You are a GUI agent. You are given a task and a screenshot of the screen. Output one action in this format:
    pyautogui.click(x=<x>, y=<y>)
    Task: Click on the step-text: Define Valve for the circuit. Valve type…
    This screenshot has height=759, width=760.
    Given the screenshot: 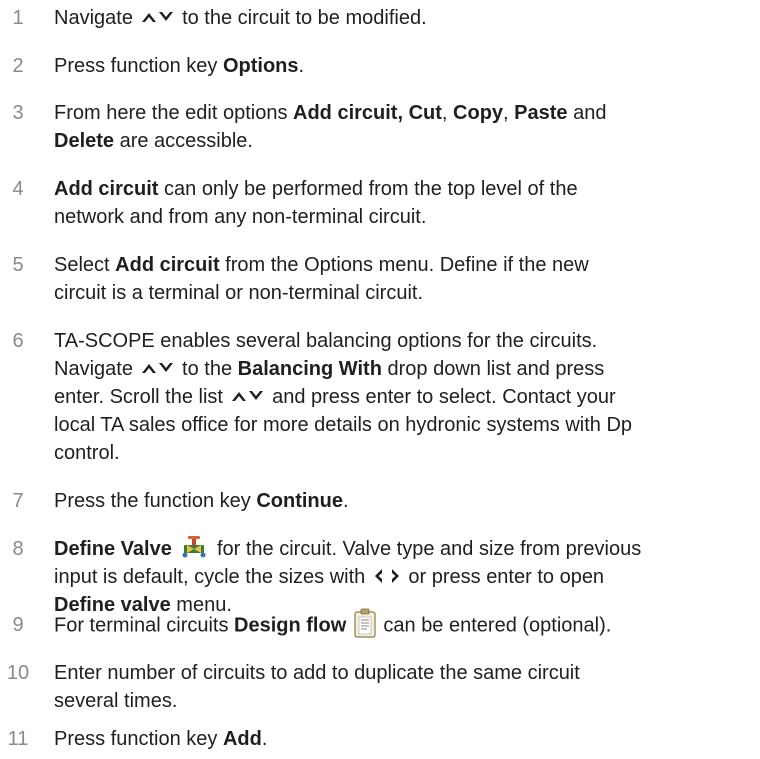 What is the action you would take?
    pyautogui.click(x=404, y=577)
    